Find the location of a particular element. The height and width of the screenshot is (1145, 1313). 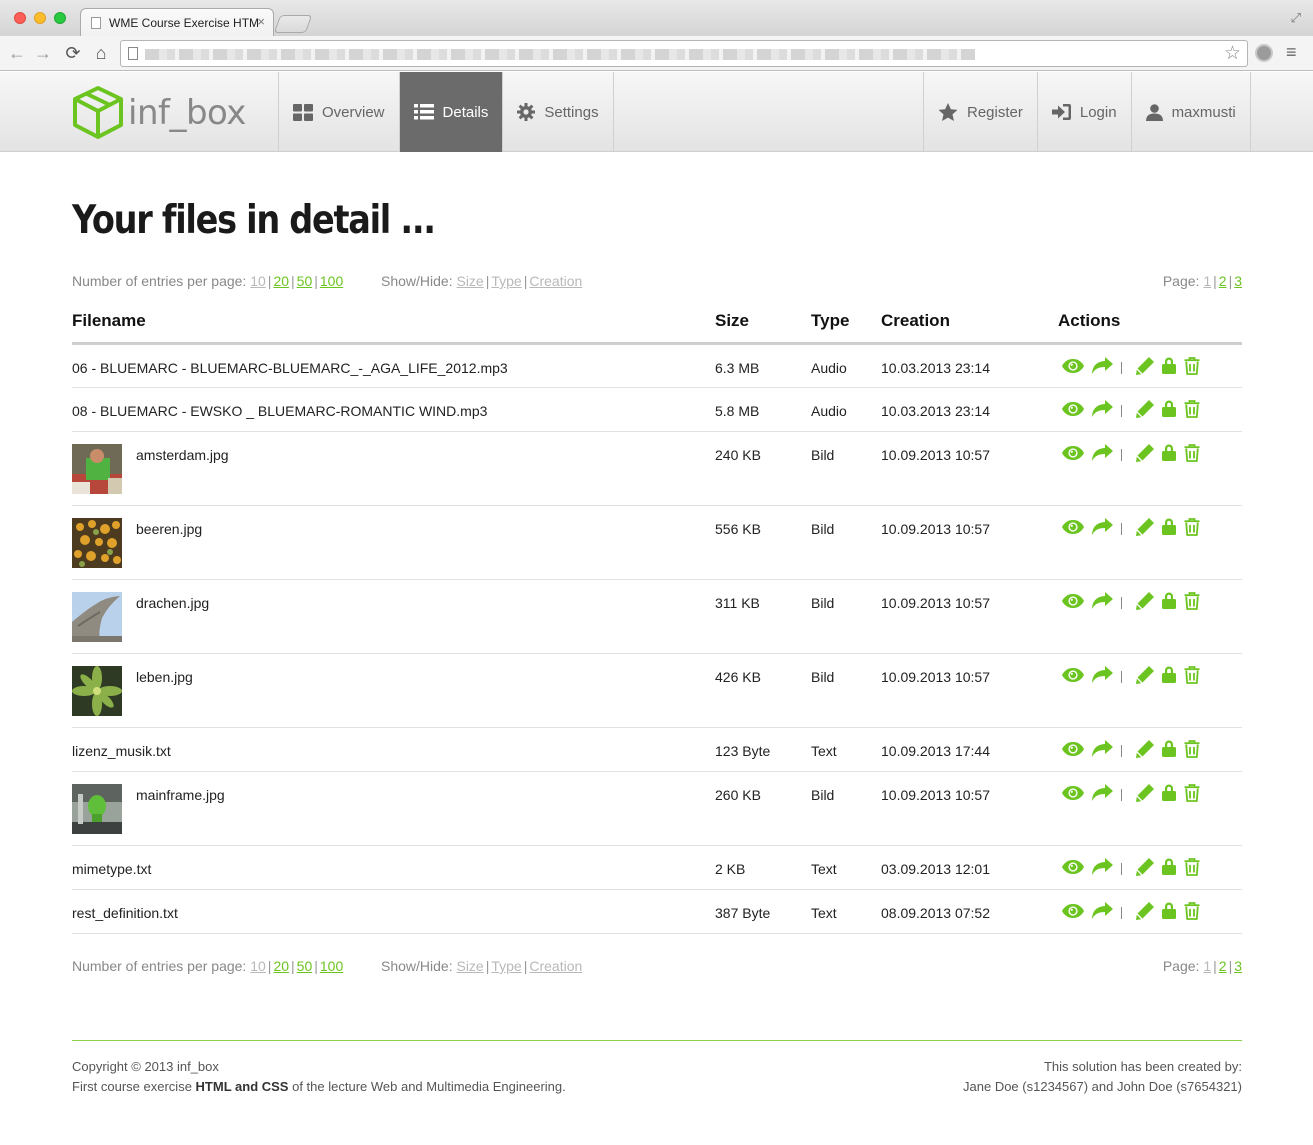

nav-details: Details is located at coordinates (450, 112).